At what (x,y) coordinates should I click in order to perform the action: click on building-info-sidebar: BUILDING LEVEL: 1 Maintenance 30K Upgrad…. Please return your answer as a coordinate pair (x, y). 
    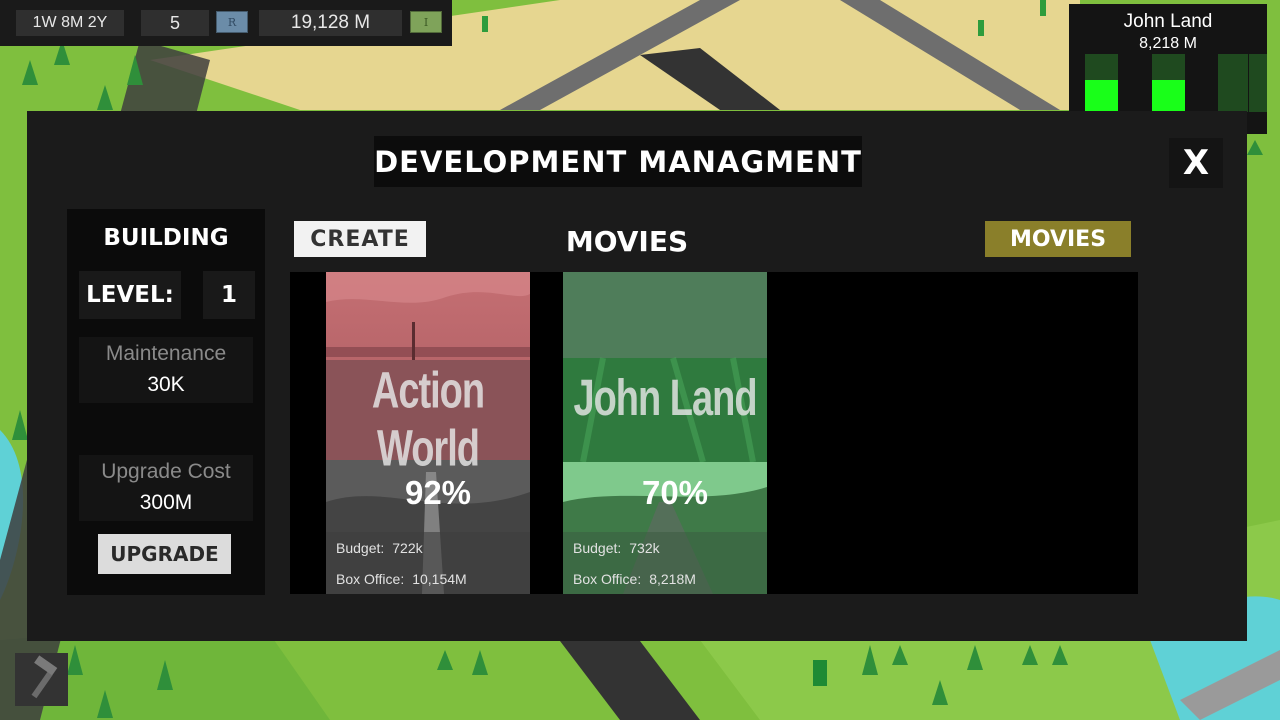
    Looking at the image, I should click on (166, 402).